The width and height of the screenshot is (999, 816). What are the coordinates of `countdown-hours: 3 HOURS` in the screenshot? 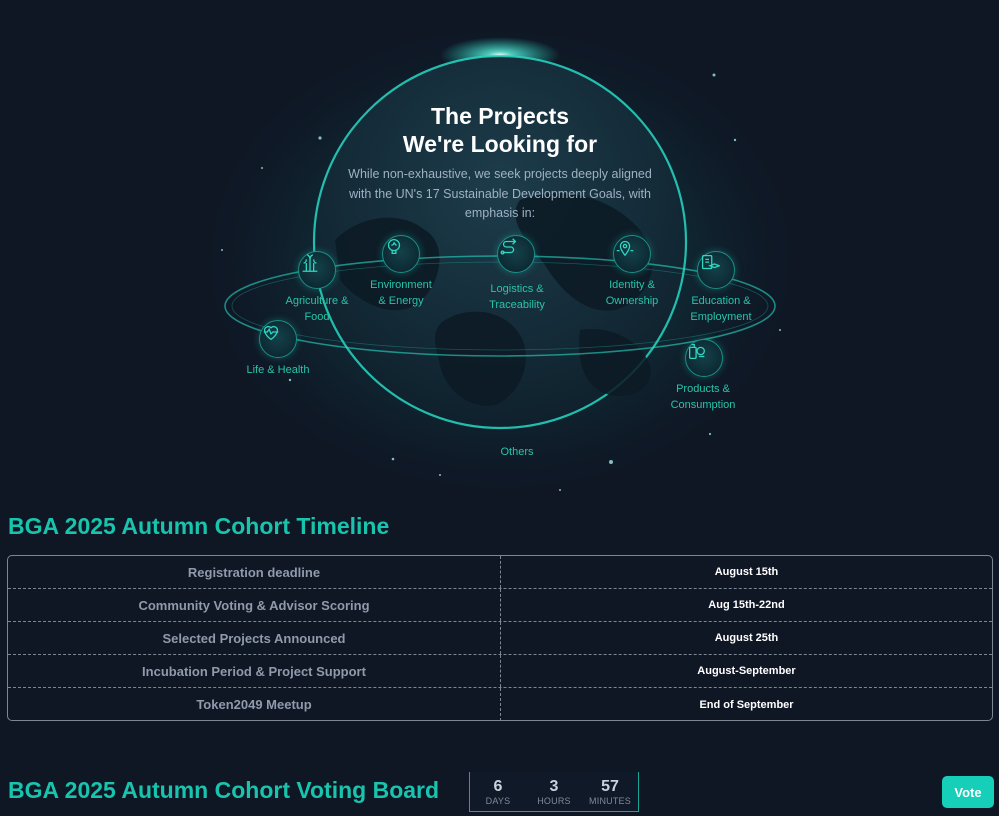 It's located at (554, 792).